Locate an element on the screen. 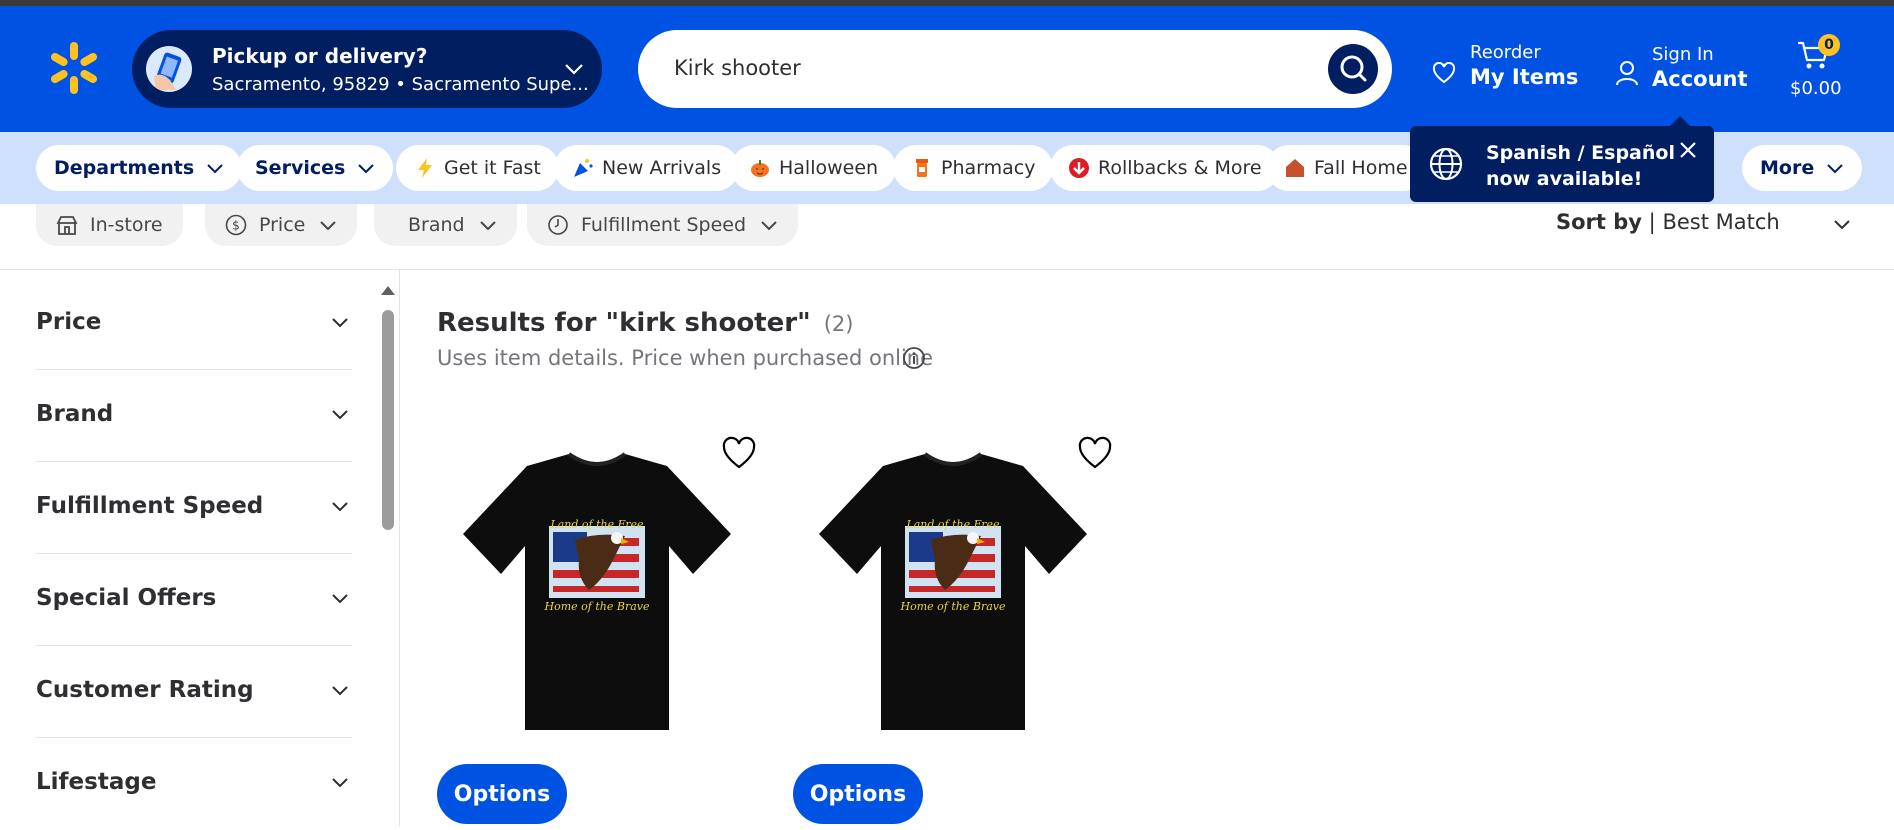  close-icon is located at coordinates (1688, 150).